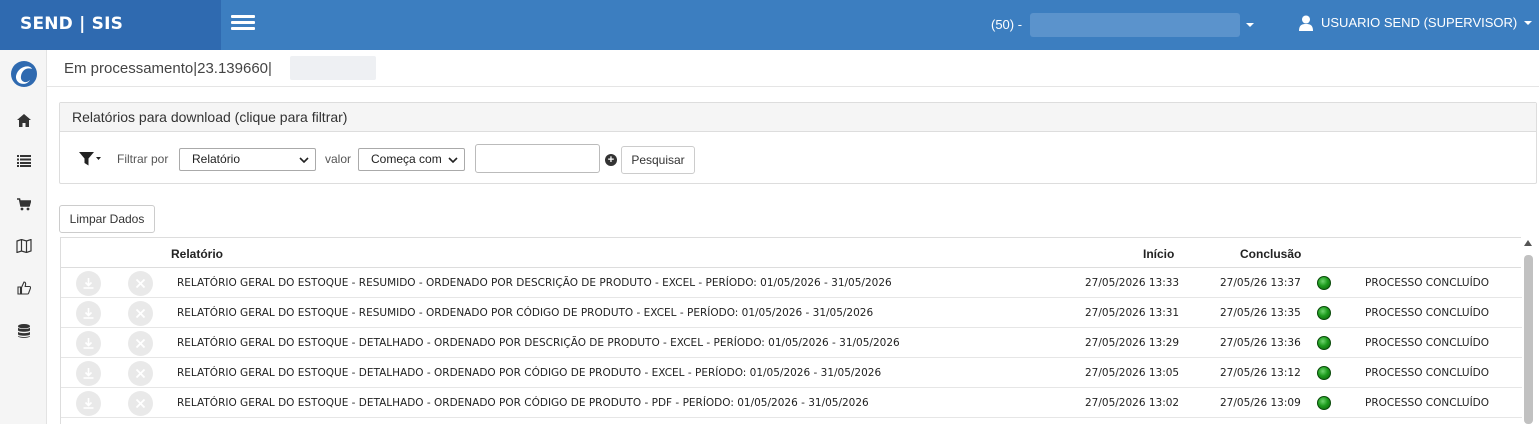  Describe the element at coordinates (1132, 373) in the screenshot. I see `start-time: 27/05/2026 13:05` at that location.